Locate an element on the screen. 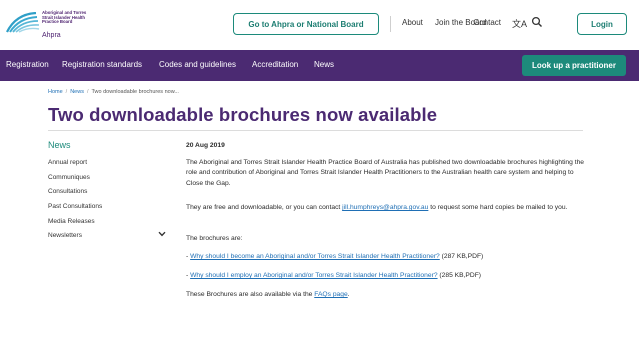 The image size is (639, 350). breadcrumb-home: Home is located at coordinates (55, 92).